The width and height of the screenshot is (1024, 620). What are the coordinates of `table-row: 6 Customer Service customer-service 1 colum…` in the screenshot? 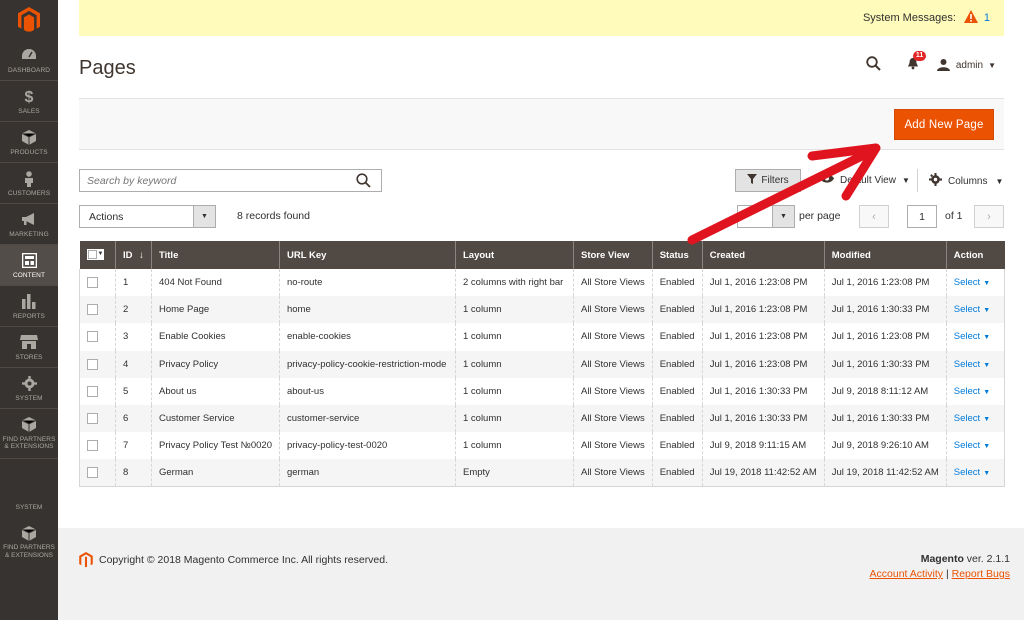 It's located at (542, 418).